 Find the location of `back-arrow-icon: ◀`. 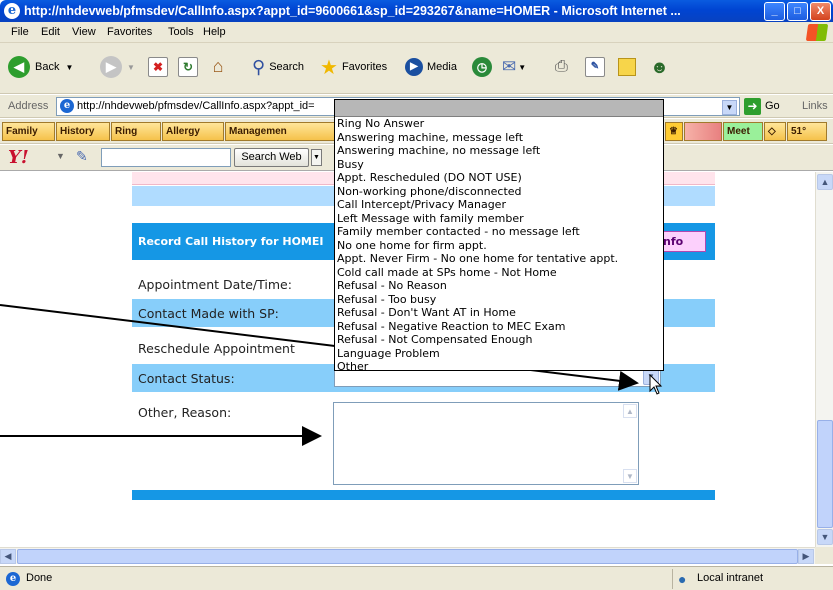

back-arrow-icon: ◀ is located at coordinates (19, 67).